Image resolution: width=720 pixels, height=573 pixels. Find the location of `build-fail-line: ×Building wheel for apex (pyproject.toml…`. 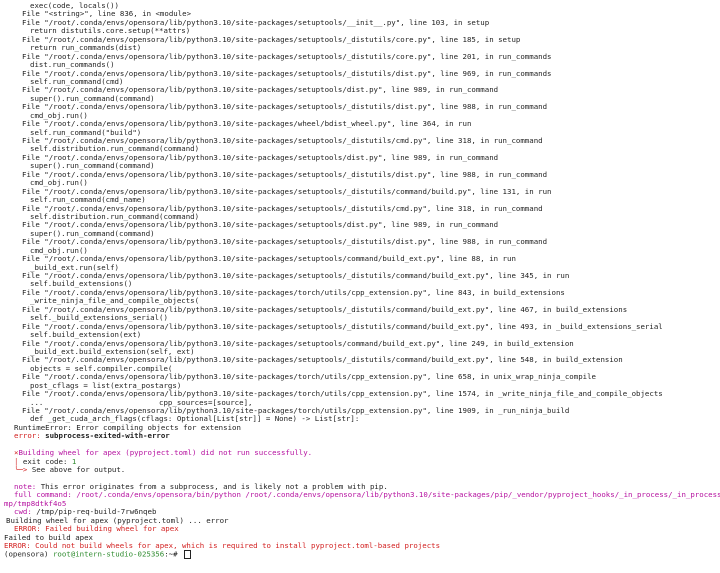

build-fail-line: ×Building wheel for apex (pyproject.toml… is located at coordinates (362, 453).